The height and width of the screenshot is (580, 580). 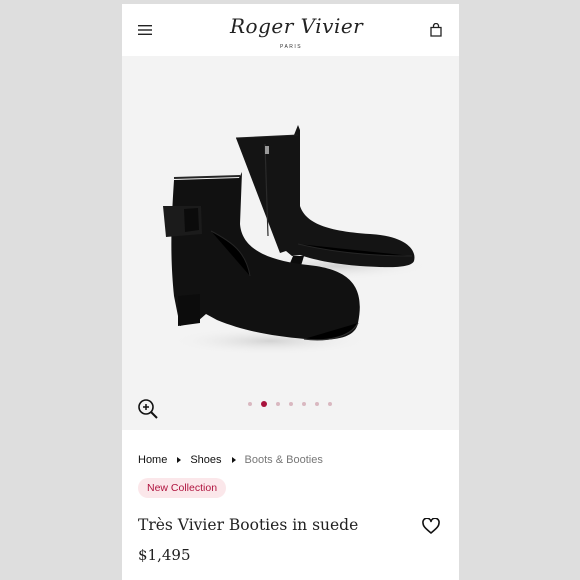 I want to click on product-title: Très Vivier Booties in suede, so click(x=248, y=525).